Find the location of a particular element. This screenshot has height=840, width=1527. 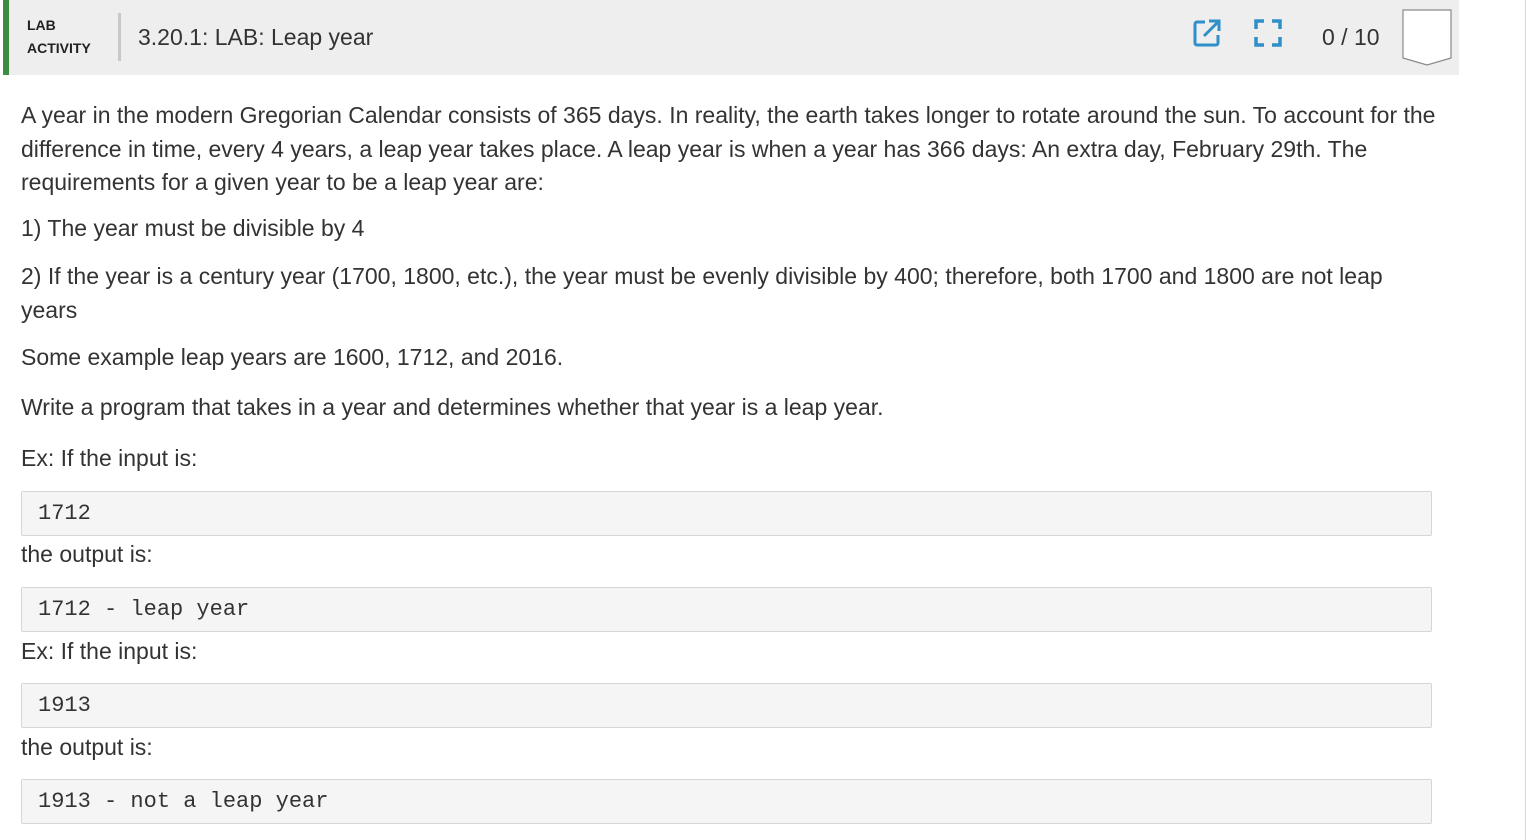

requirement-1: 1) The year must be divisible by 4 is located at coordinates (193, 227).